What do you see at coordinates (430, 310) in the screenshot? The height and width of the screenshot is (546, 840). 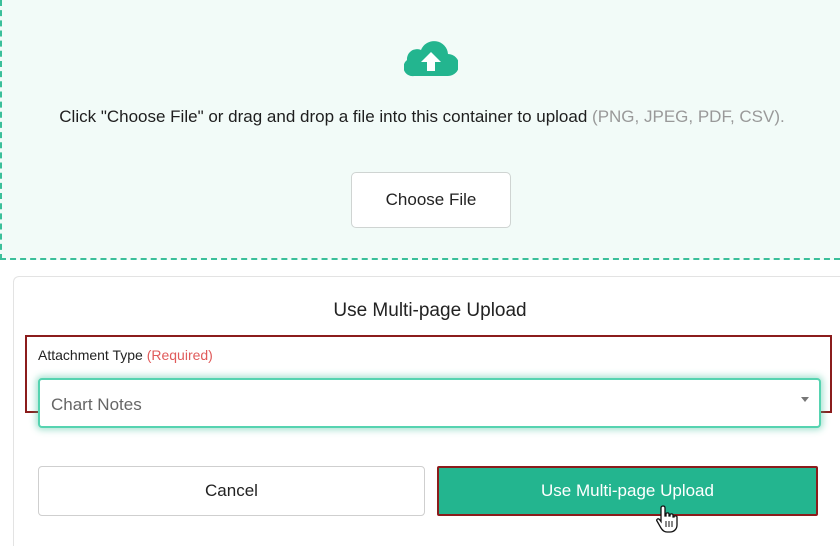 I see `panel-title: Use Multi-page Upload` at bounding box center [430, 310].